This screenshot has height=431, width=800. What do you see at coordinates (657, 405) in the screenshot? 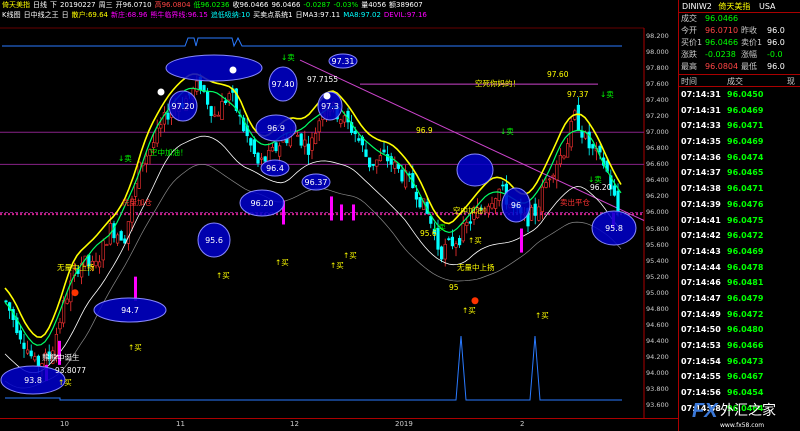
I see `price-tick-label: 93.600` at bounding box center [657, 405].